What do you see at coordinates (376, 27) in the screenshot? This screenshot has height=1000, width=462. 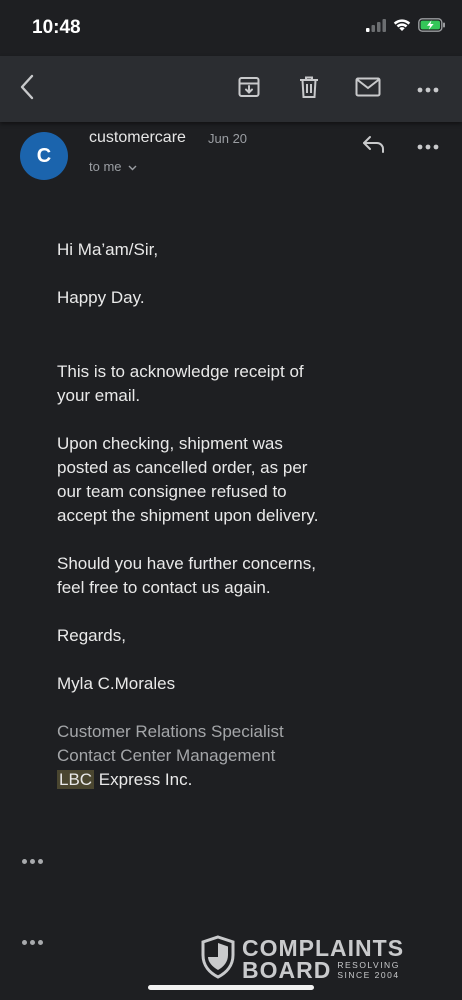 I see `signal-icon` at bounding box center [376, 27].